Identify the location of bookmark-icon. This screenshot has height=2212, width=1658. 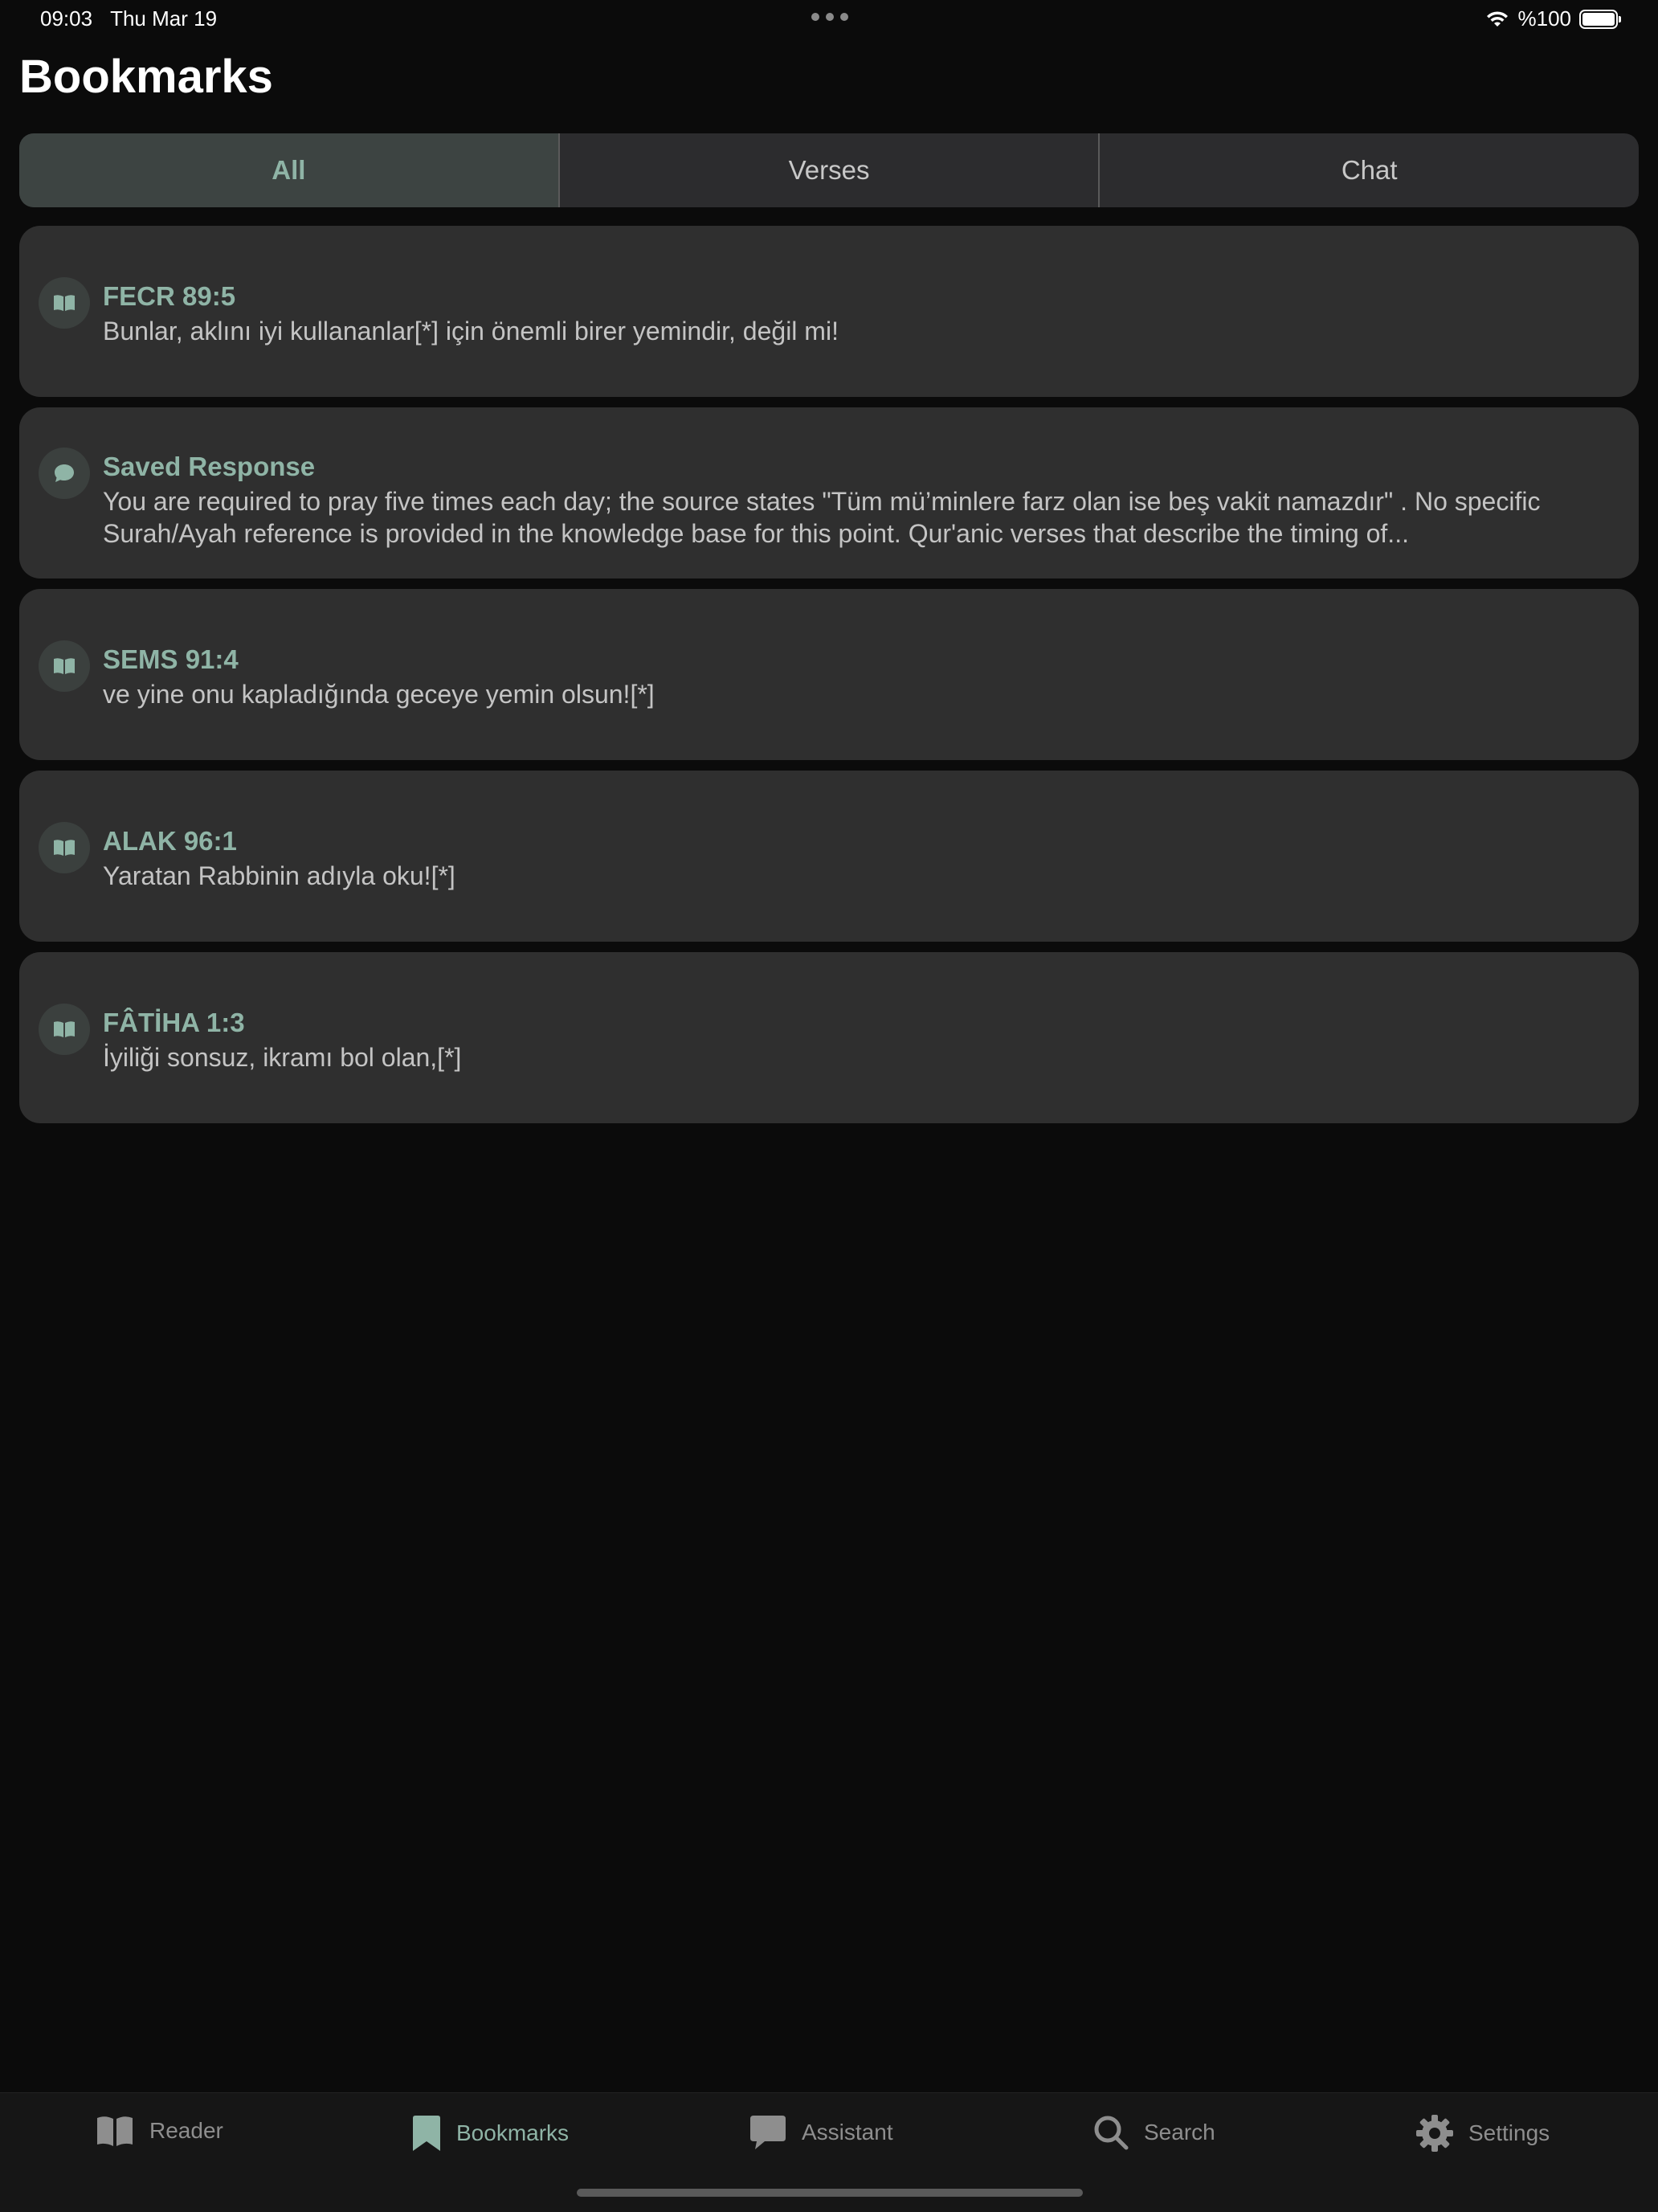
(426, 2133).